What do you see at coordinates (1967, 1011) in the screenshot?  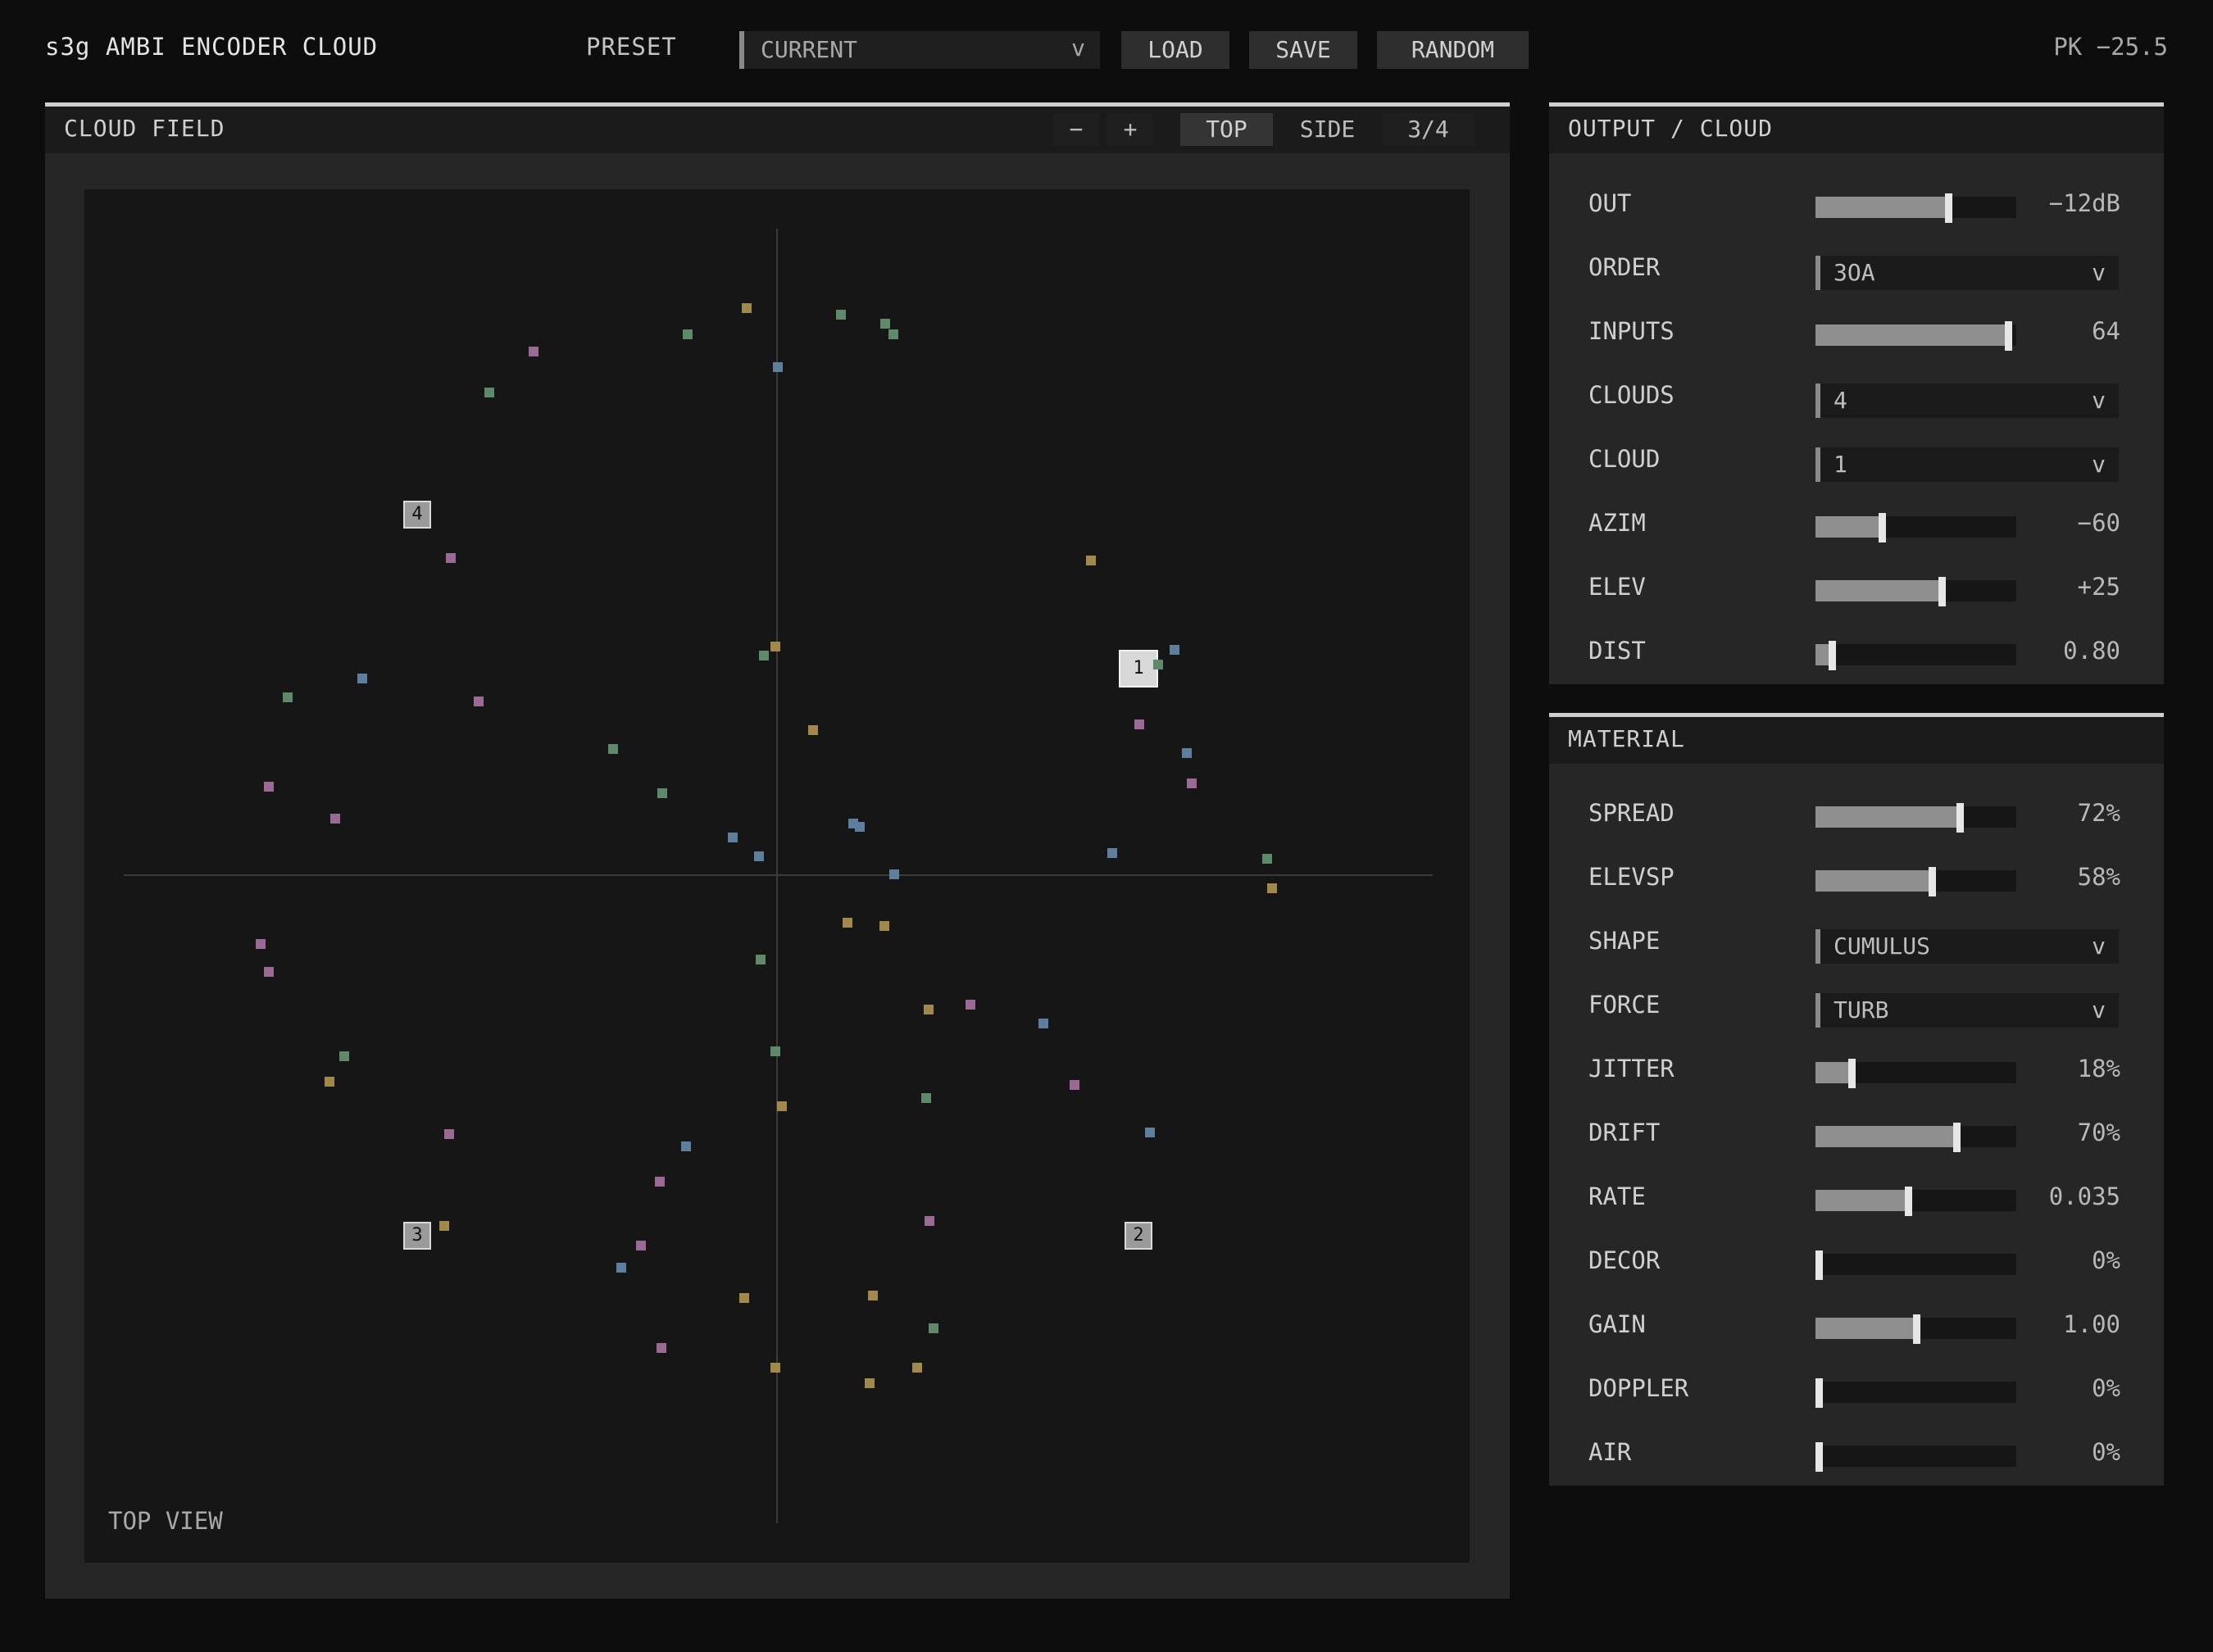 I see `force-select: TURB v` at bounding box center [1967, 1011].